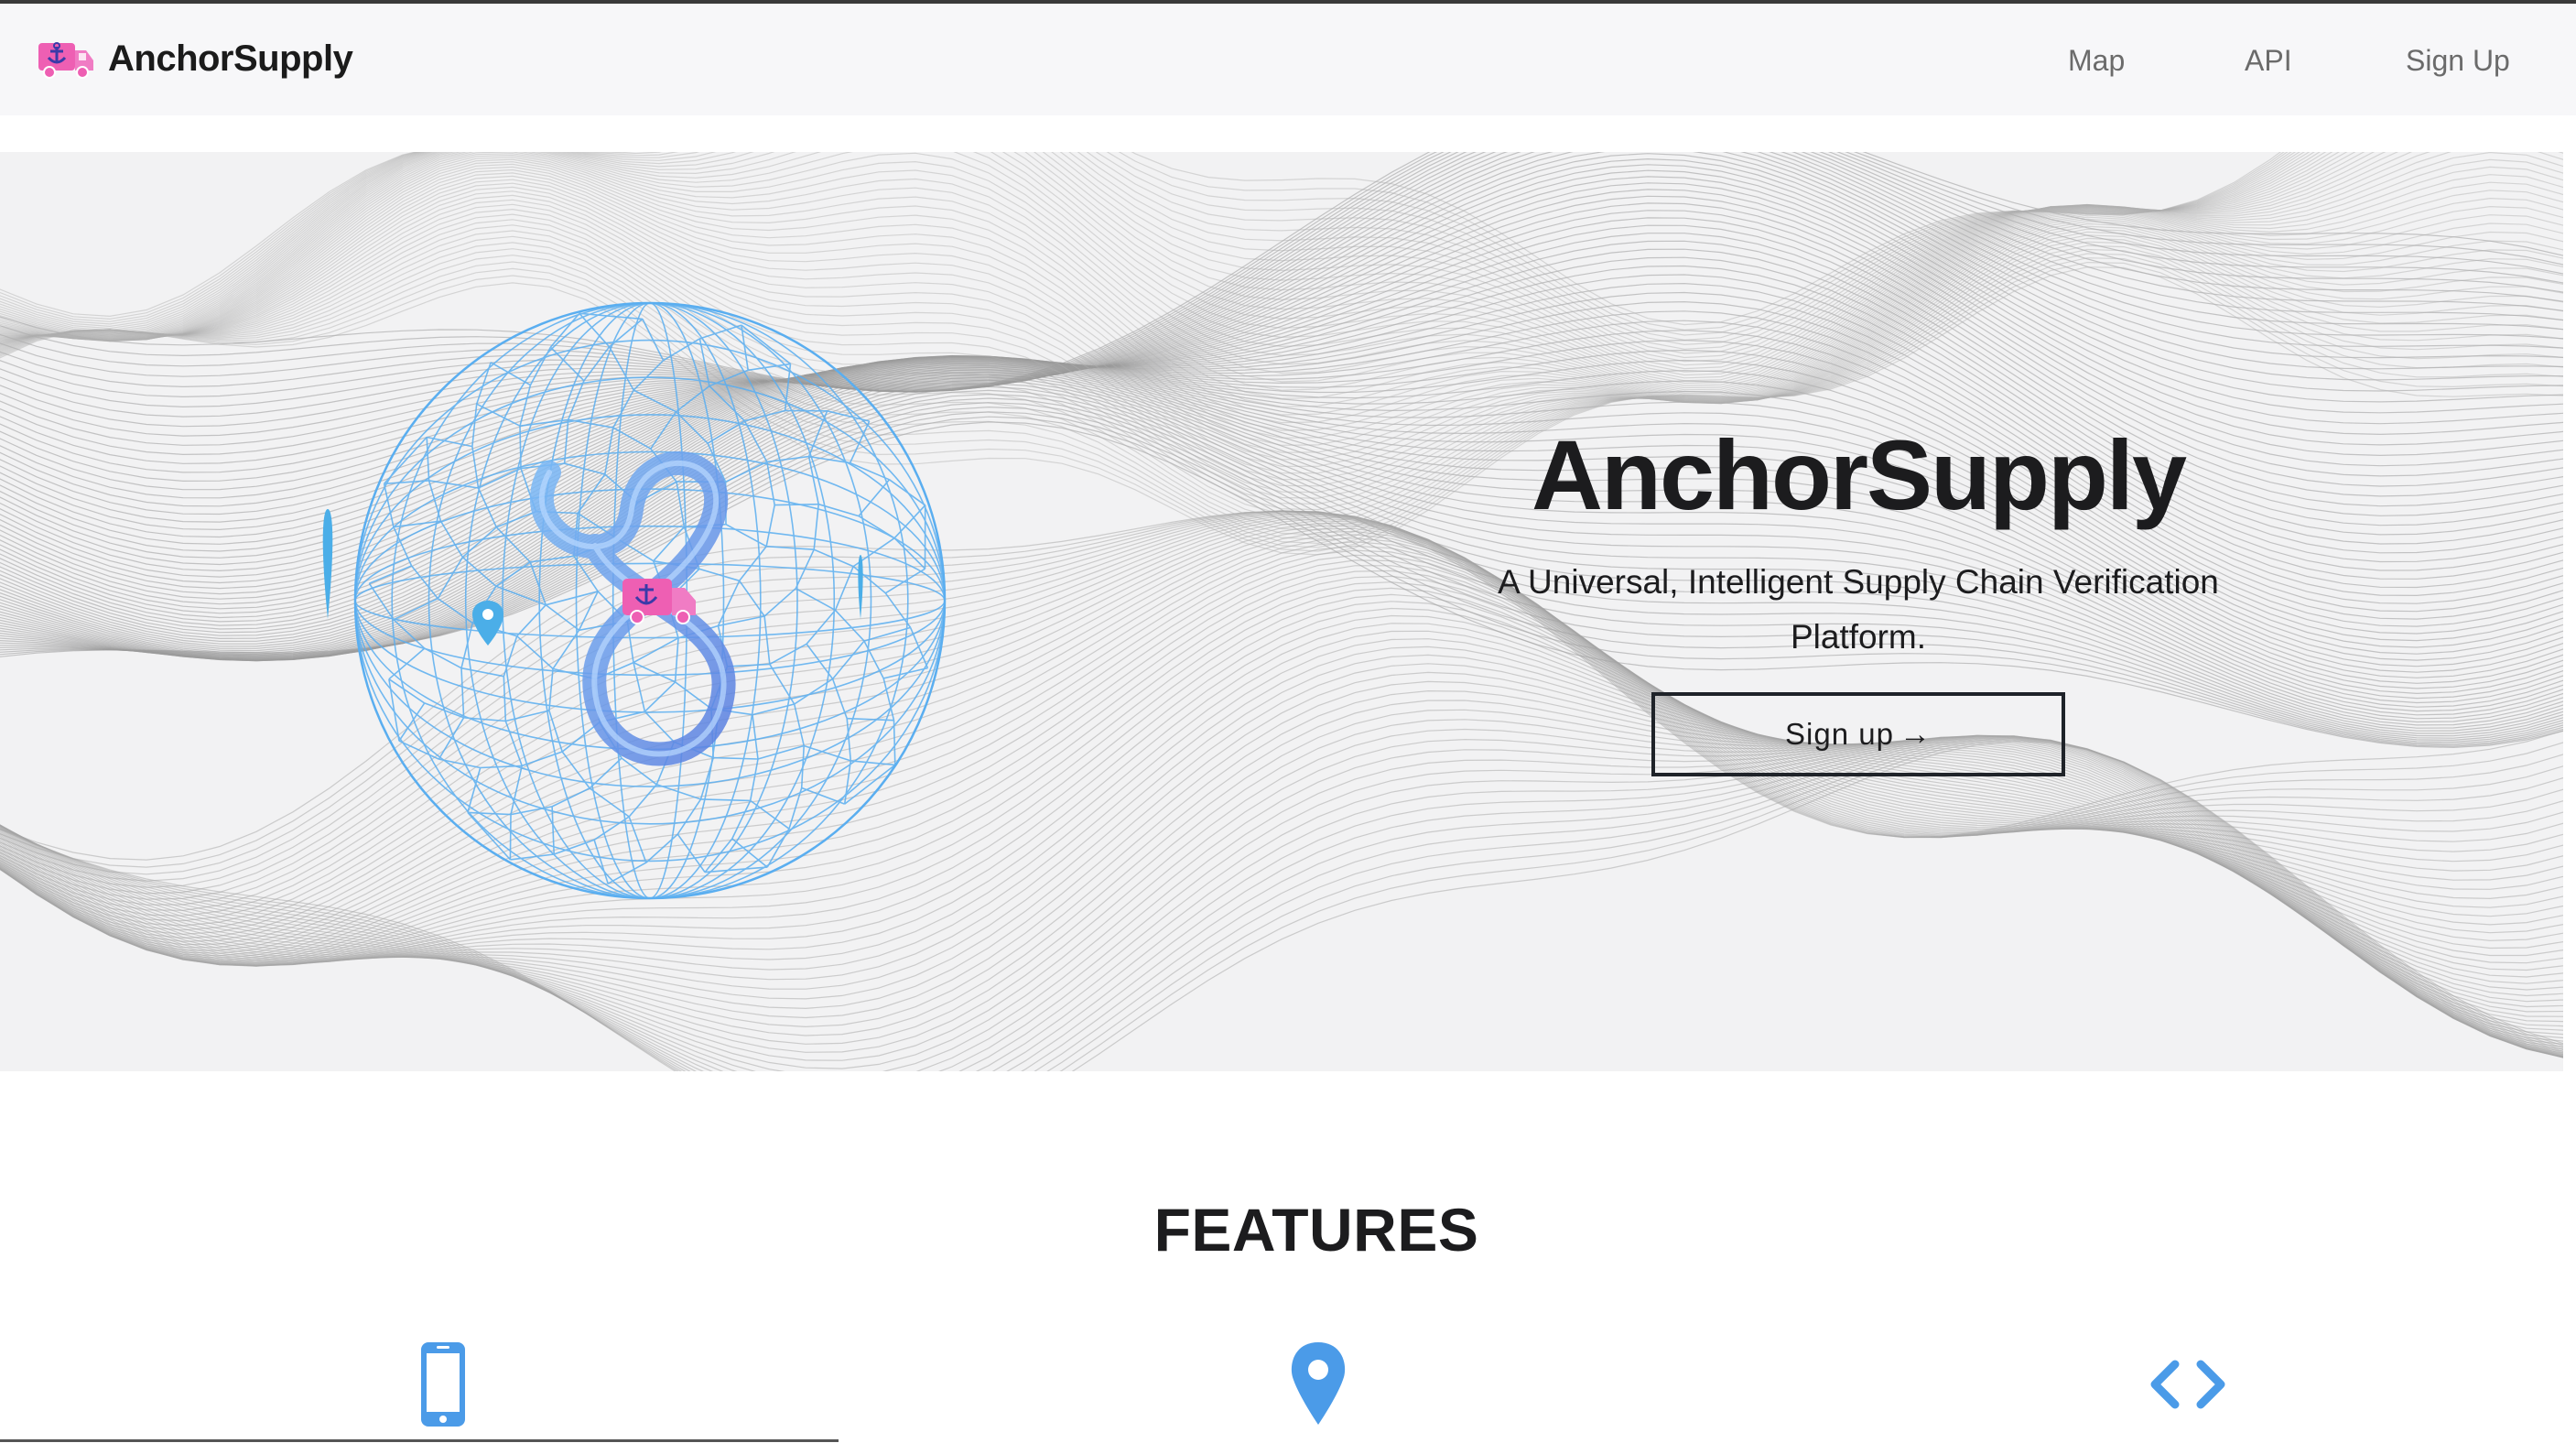  What do you see at coordinates (1316, 1229) in the screenshot?
I see `features-title: FEATURES` at bounding box center [1316, 1229].